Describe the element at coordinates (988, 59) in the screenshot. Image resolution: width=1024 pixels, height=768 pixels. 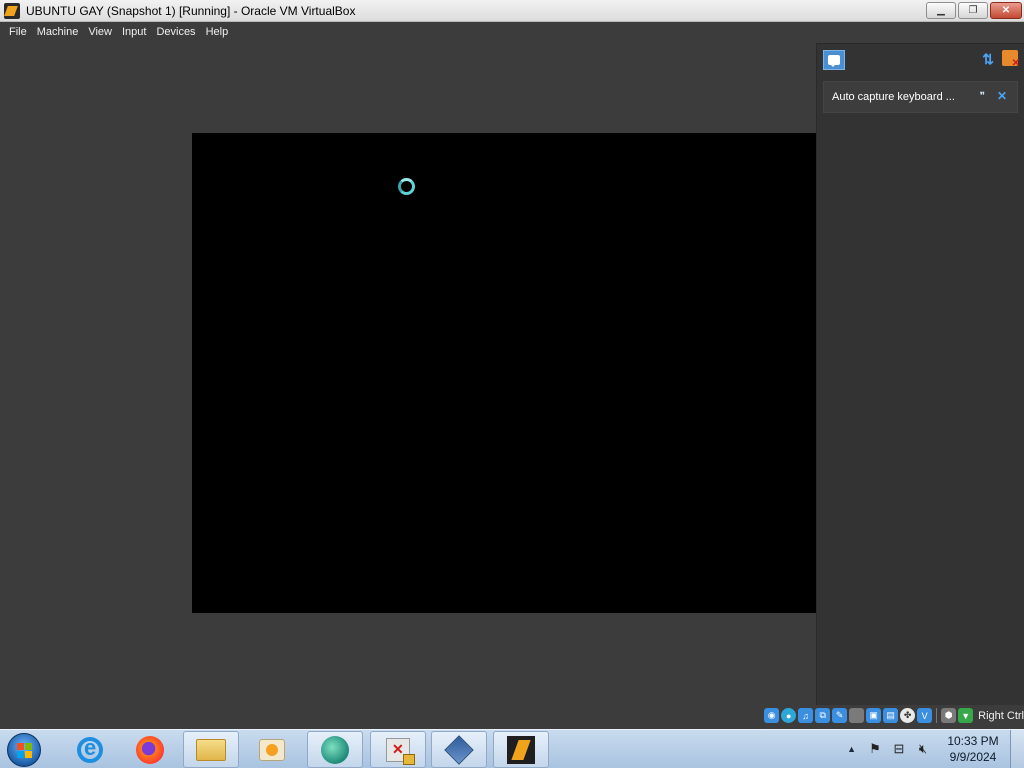
I see `sort-order-icon: ⇅` at that location.